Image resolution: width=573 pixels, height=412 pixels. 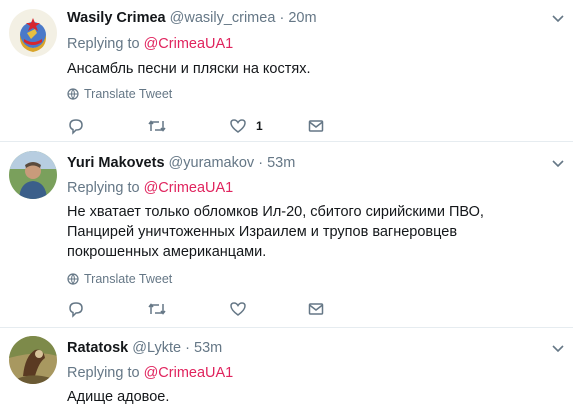 What do you see at coordinates (223, 18) in the screenshot?
I see `user-handle: @wasily_crimea` at bounding box center [223, 18].